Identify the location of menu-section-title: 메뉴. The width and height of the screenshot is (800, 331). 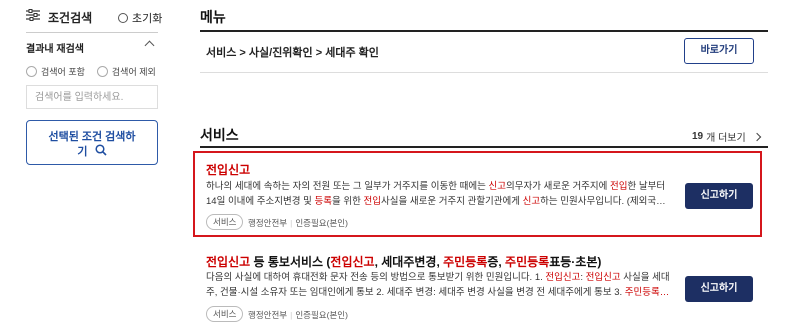
(213, 17).